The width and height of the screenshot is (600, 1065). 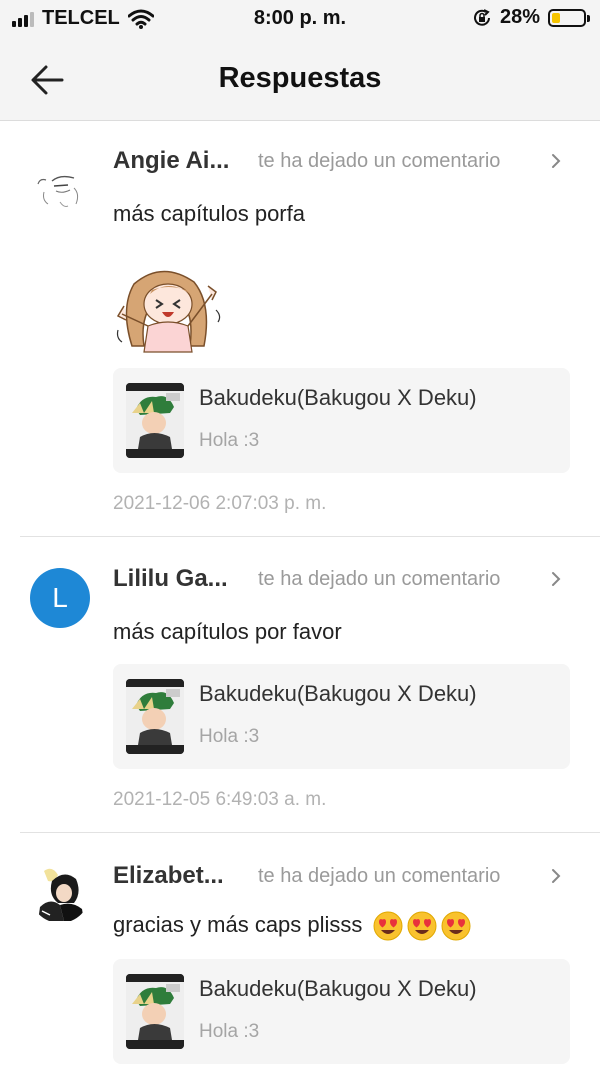 I want to click on comment-row: gracias y más caps plisss, so click(x=292, y=926).